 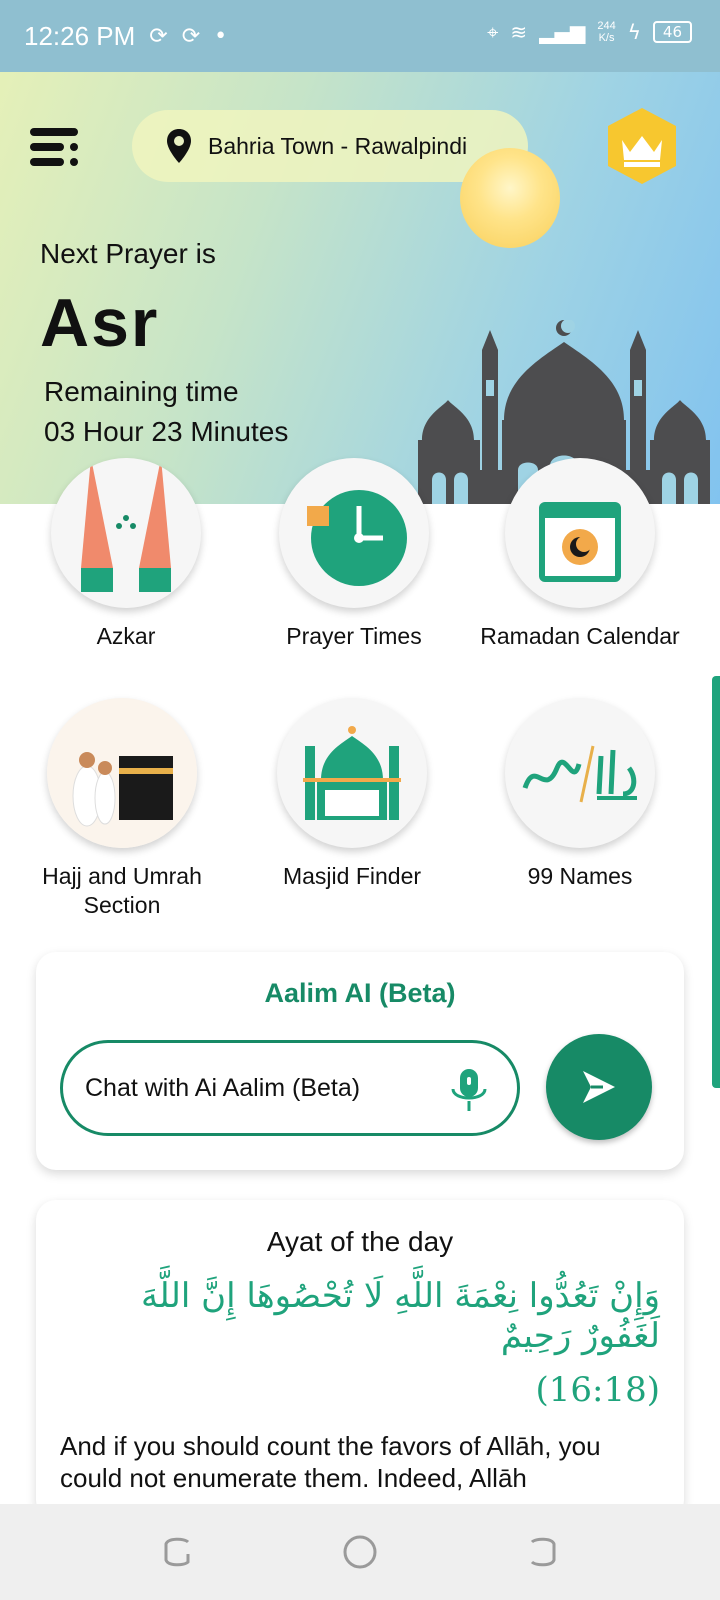 I want to click on azkar-icon, so click(x=126, y=533).